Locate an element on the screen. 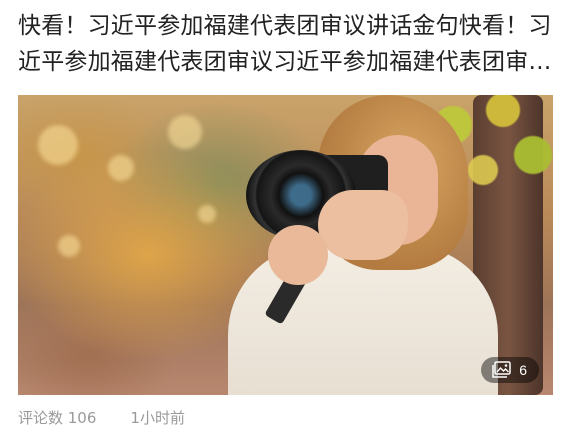  image-count-badge: 6 is located at coordinates (510, 370).